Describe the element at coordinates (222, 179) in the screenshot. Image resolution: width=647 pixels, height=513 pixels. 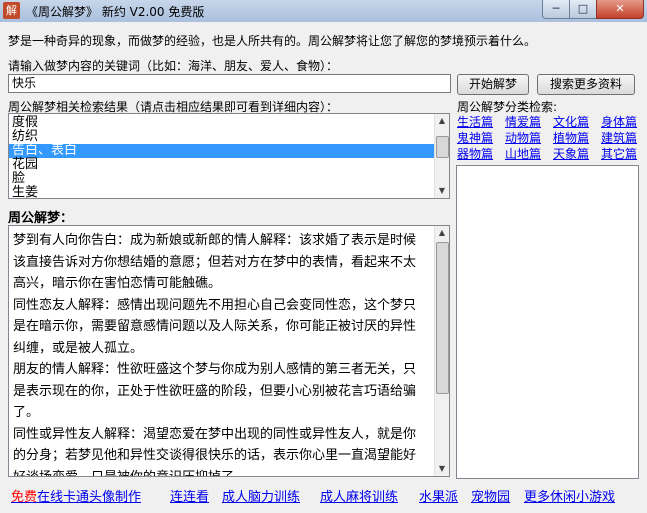
I see `result-item: 脸` at that location.